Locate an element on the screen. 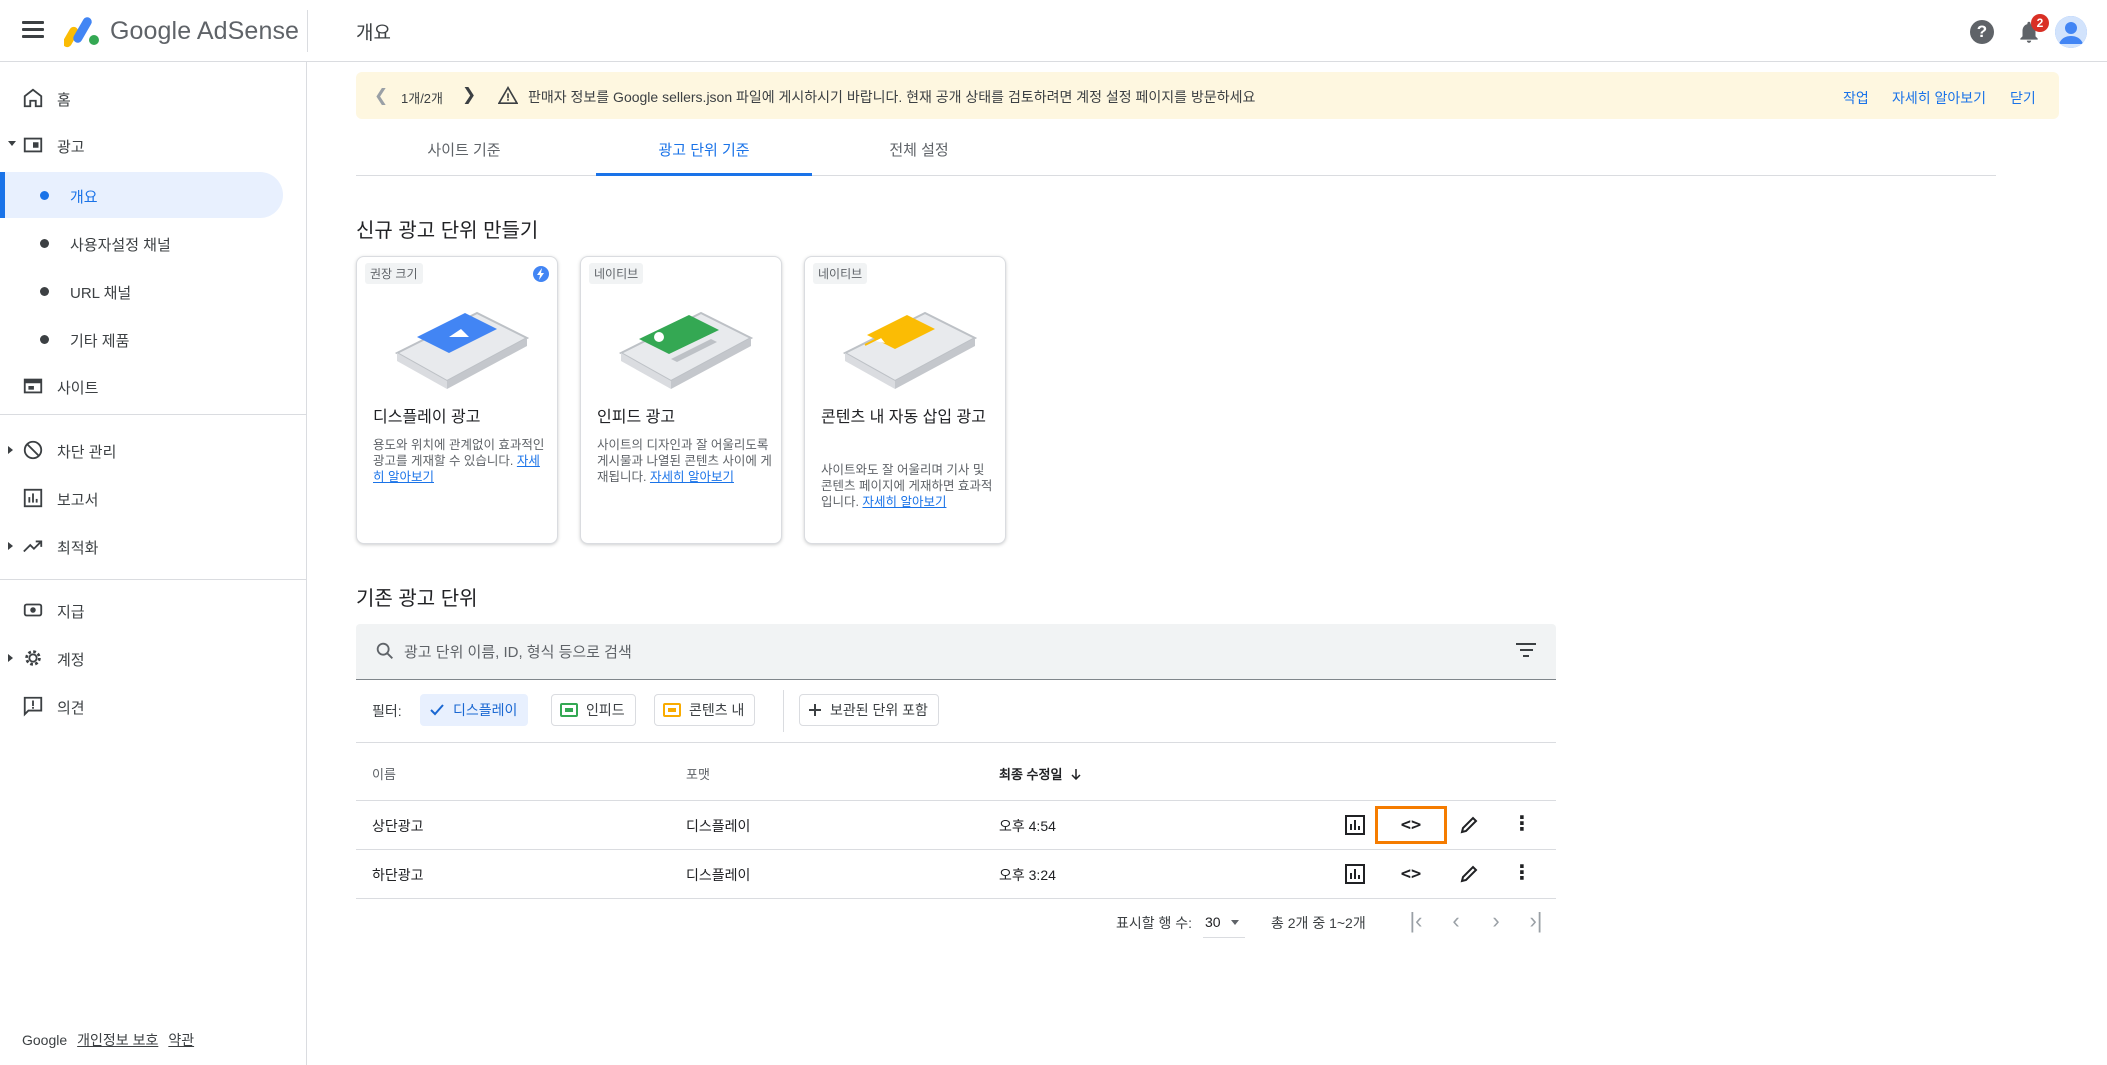  sidebar-item-label: 홈 is located at coordinates (64, 100).